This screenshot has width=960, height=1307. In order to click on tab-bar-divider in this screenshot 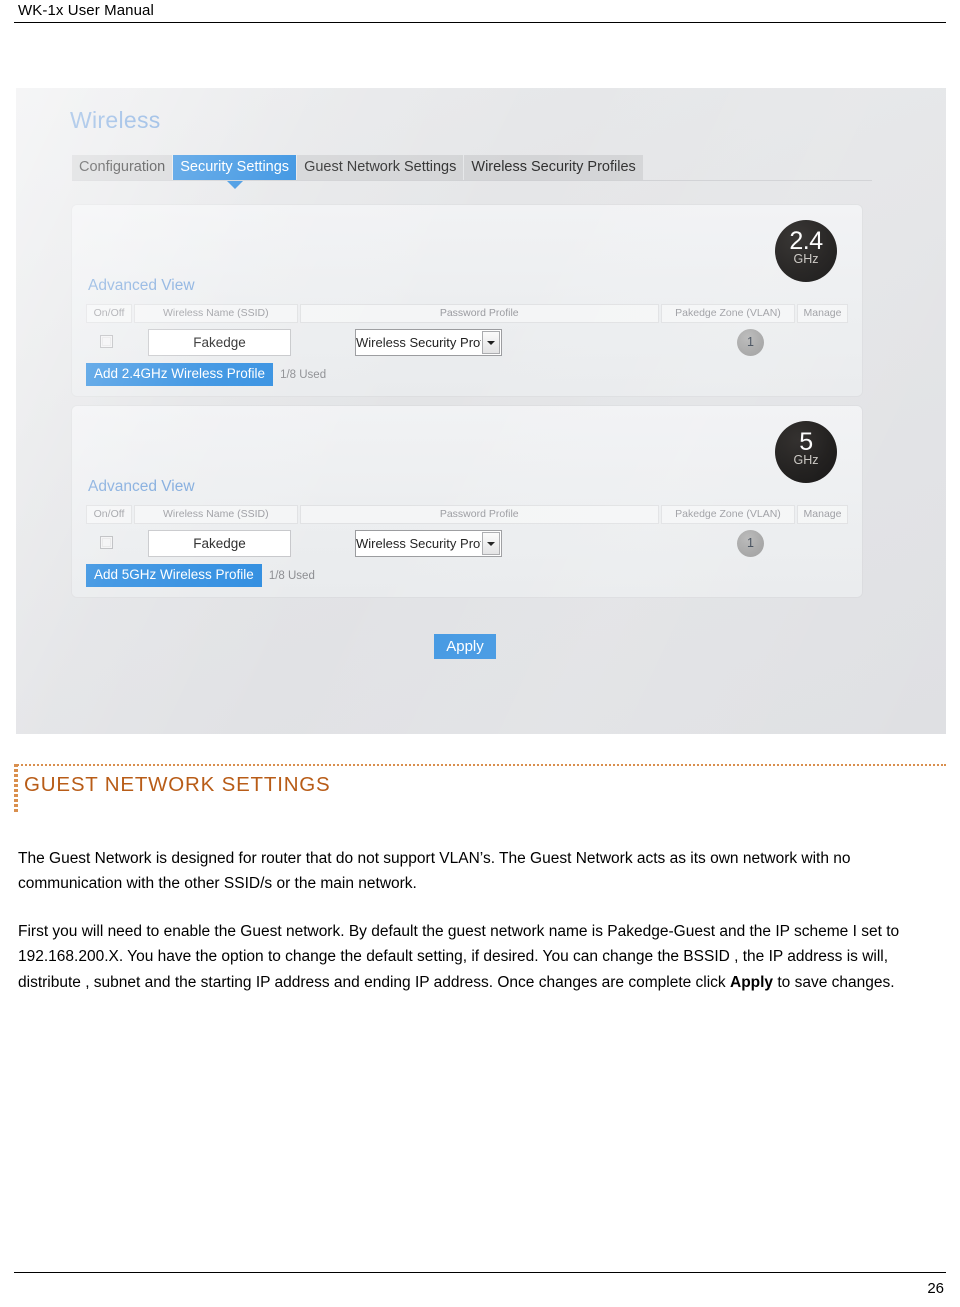, I will do `click(472, 180)`.